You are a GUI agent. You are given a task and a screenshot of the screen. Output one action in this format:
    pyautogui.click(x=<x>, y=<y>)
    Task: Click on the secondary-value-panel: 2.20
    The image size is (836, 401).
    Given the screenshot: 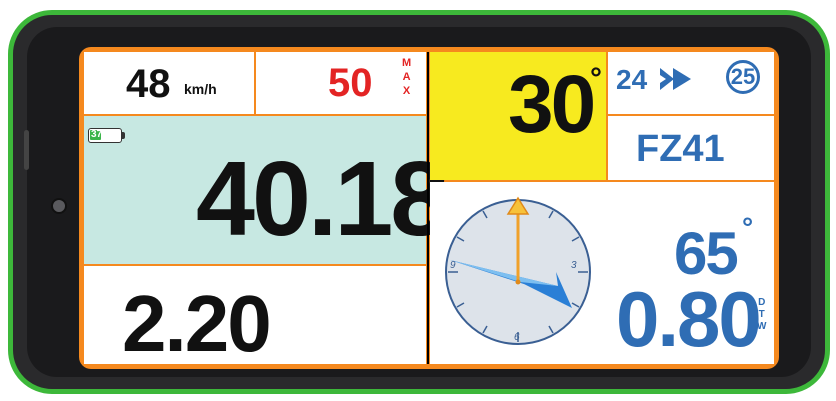 What is the action you would take?
    pyautogui.click(x=255, y=315)
    